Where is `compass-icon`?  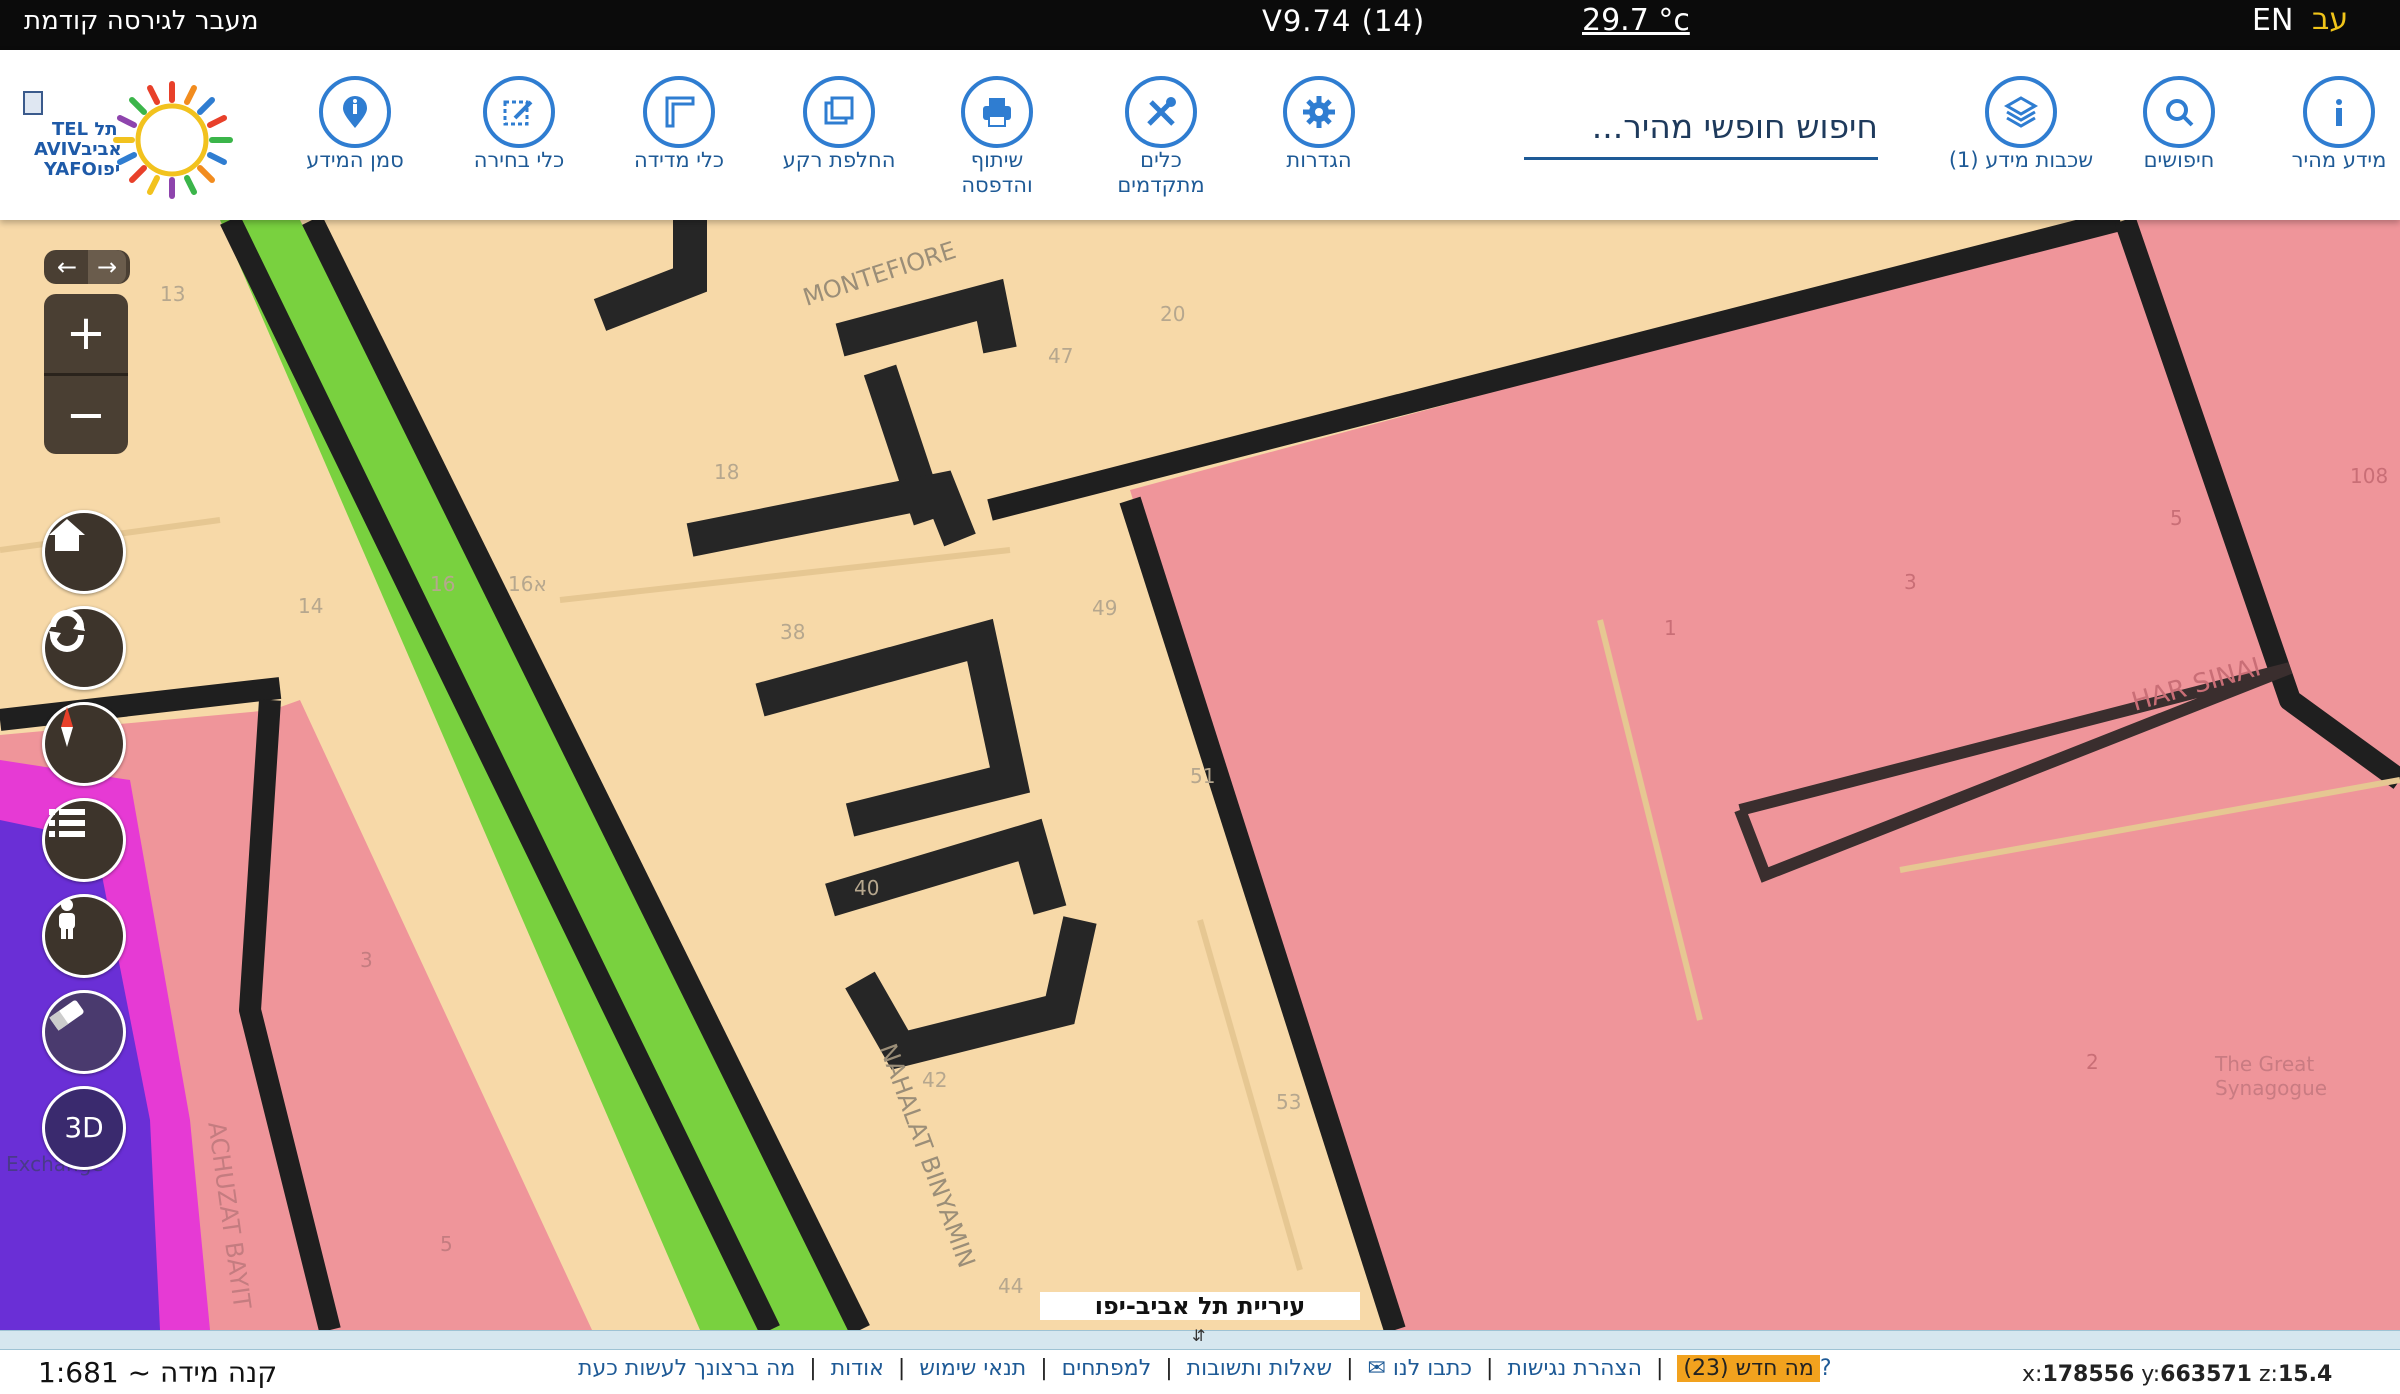 compass-icon is located at coordinates (67, 727).